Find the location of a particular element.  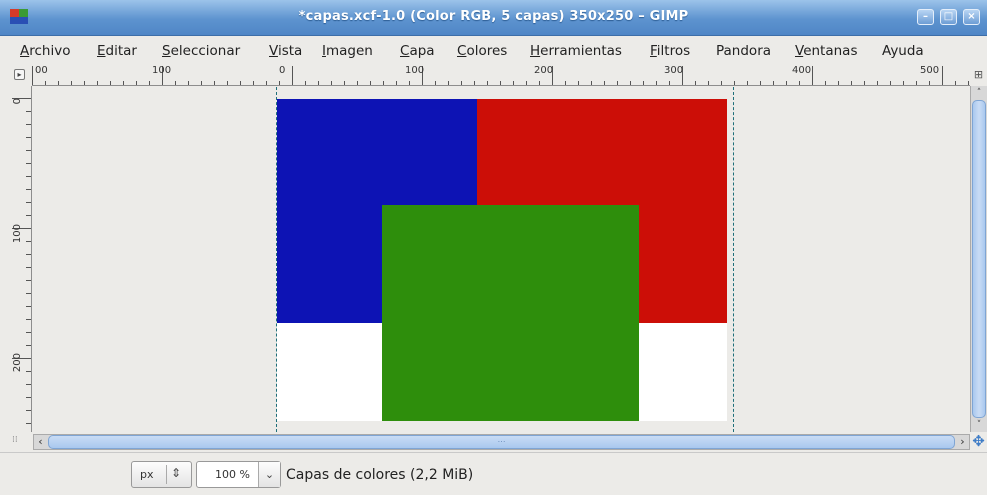

horizontal-scrollbar: ‹ ⋯ › is located at coordinates (501, 442).